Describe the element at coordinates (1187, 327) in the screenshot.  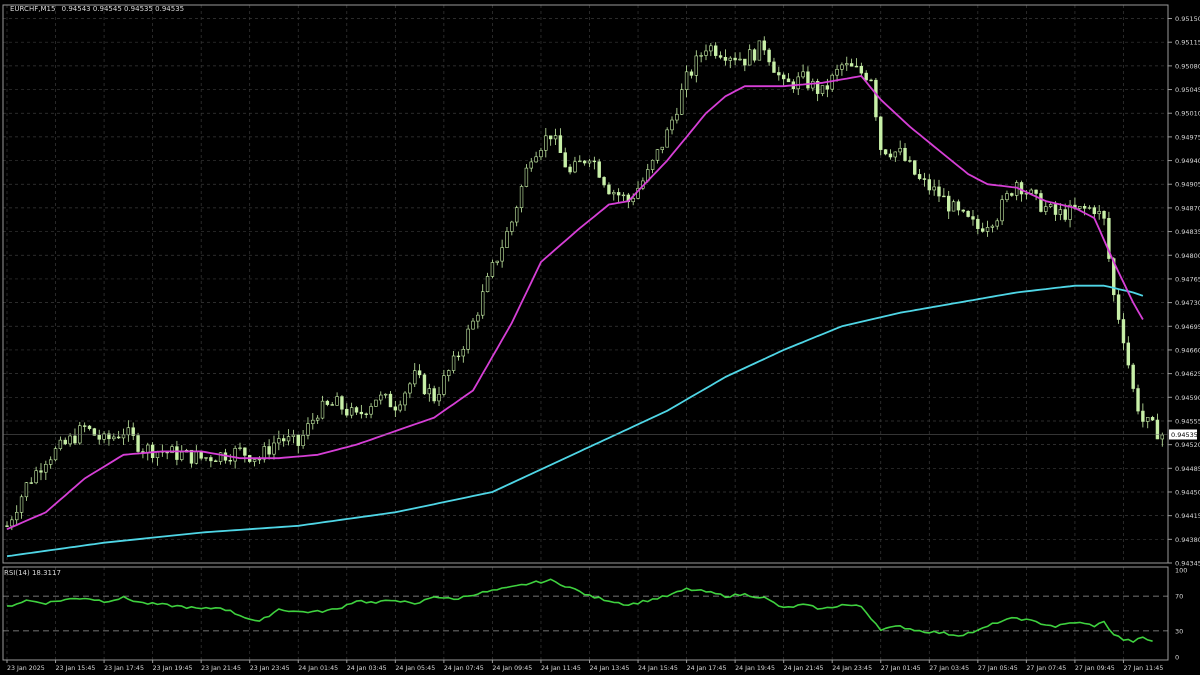
I see `price-tick-label: 0.94695` at that location.